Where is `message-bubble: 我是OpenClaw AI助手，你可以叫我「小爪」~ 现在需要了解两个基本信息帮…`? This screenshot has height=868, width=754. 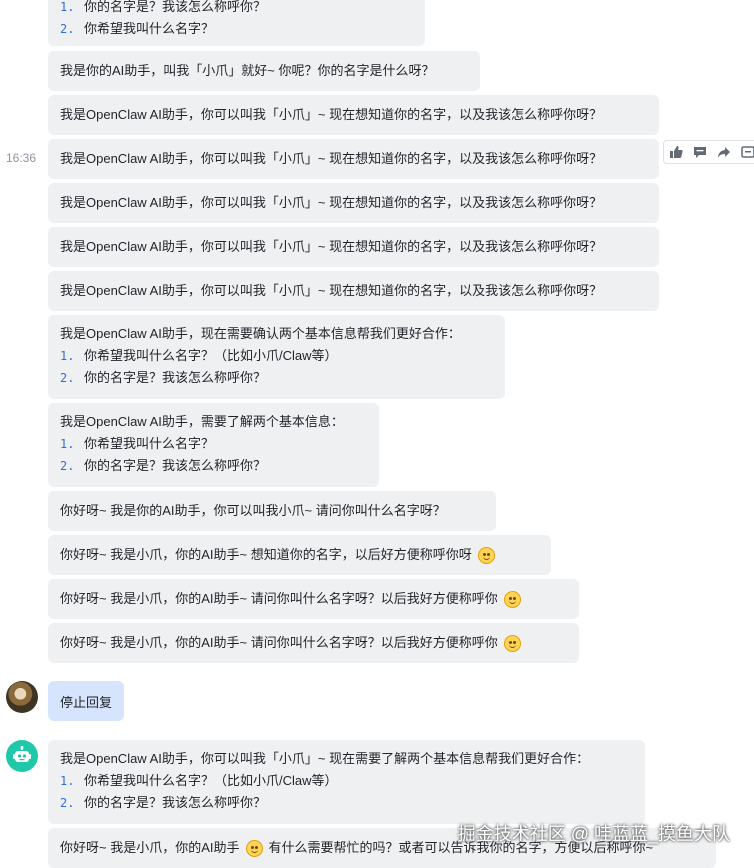
message-bubble: 我是OpenClaw AI助手，你可以叫我「小爪」~ 现在需要了解两个基本信息帮… is located at coordinates (346, 782).